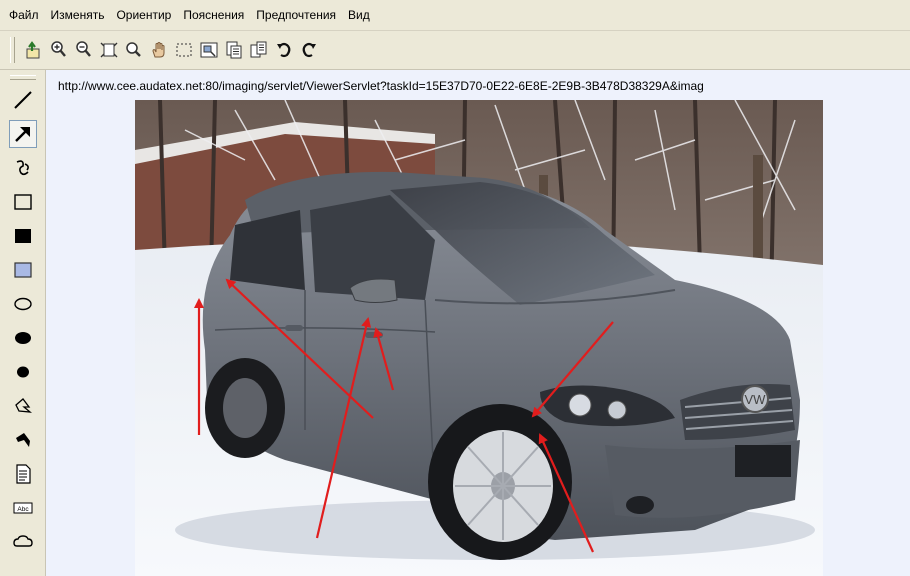  What do you see at coordinates (455, 50) in the screenshot?
I see `main-toolbar` at bounding box center [455, 50].